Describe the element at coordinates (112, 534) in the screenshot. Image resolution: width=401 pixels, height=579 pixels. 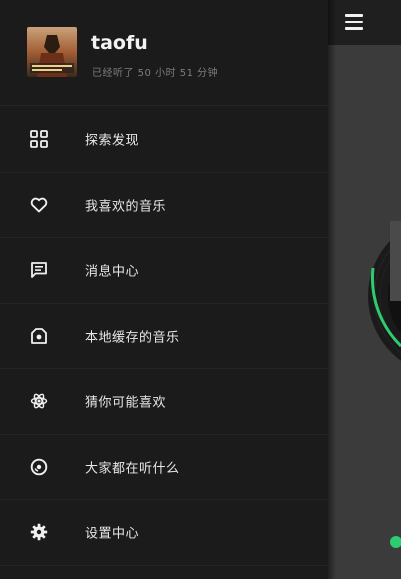
I see `menu-item-label: 设置中心` at that location.